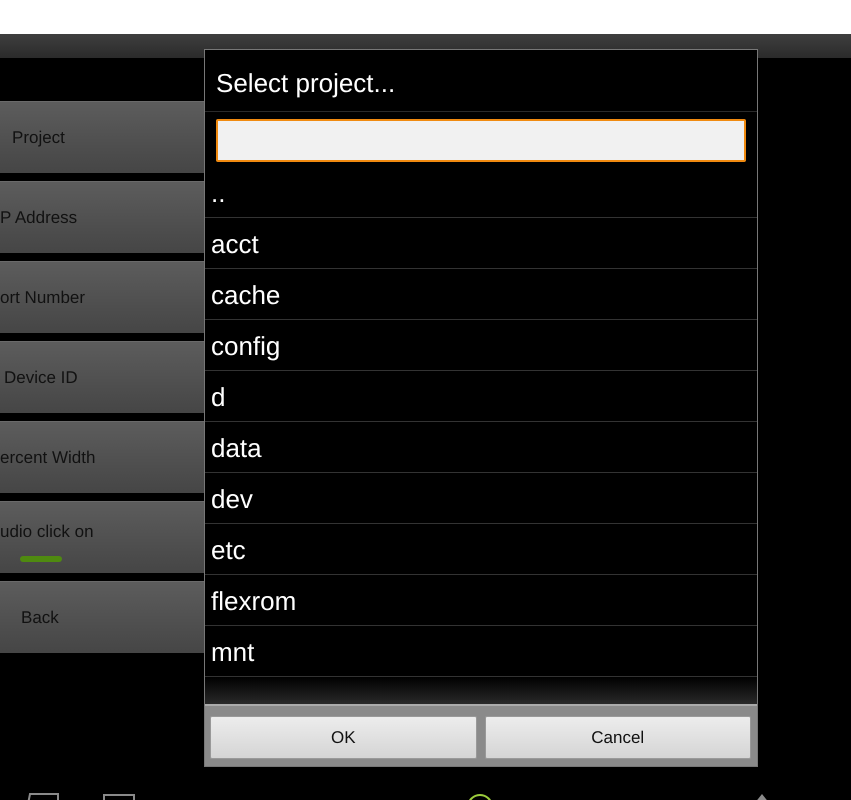 The image size is (851, 800). What do you see at coordinates (617, 737) in the screenshot?
I see `dialog-button: Cancel` at bounding box center [617, 737].